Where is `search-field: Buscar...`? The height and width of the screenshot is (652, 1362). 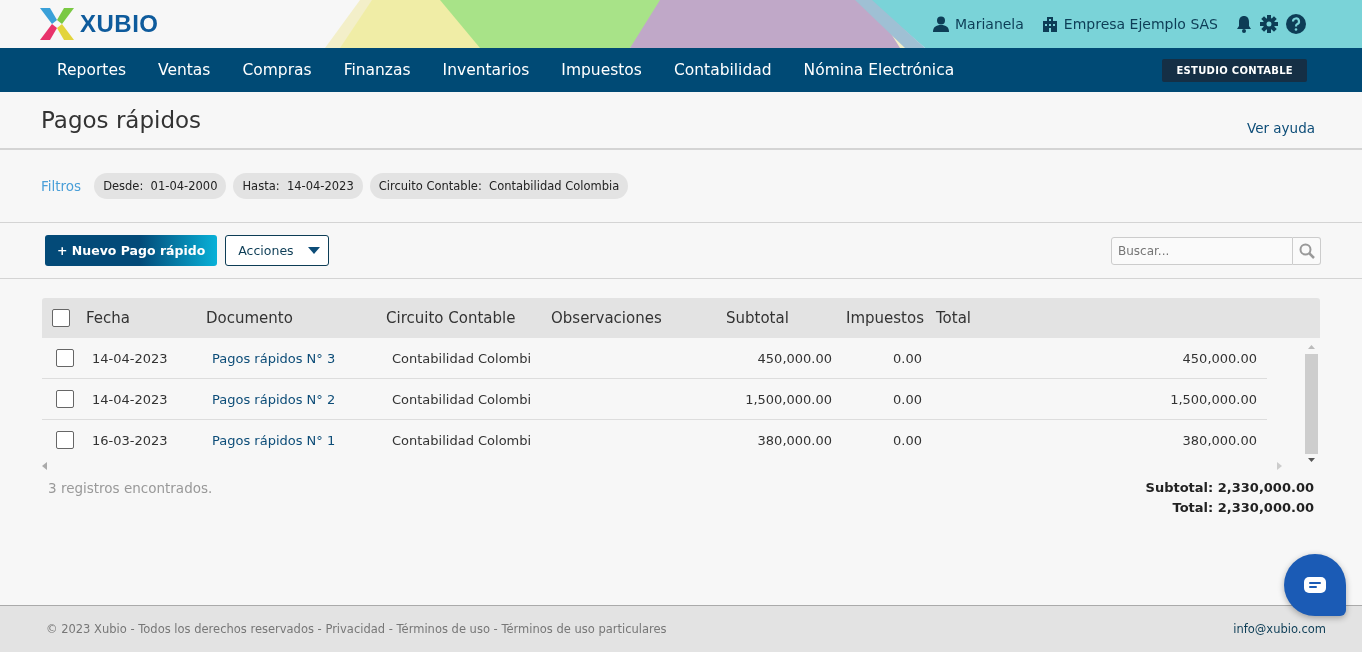 search-field: Buscar... is located at coordinates (1202, 250).